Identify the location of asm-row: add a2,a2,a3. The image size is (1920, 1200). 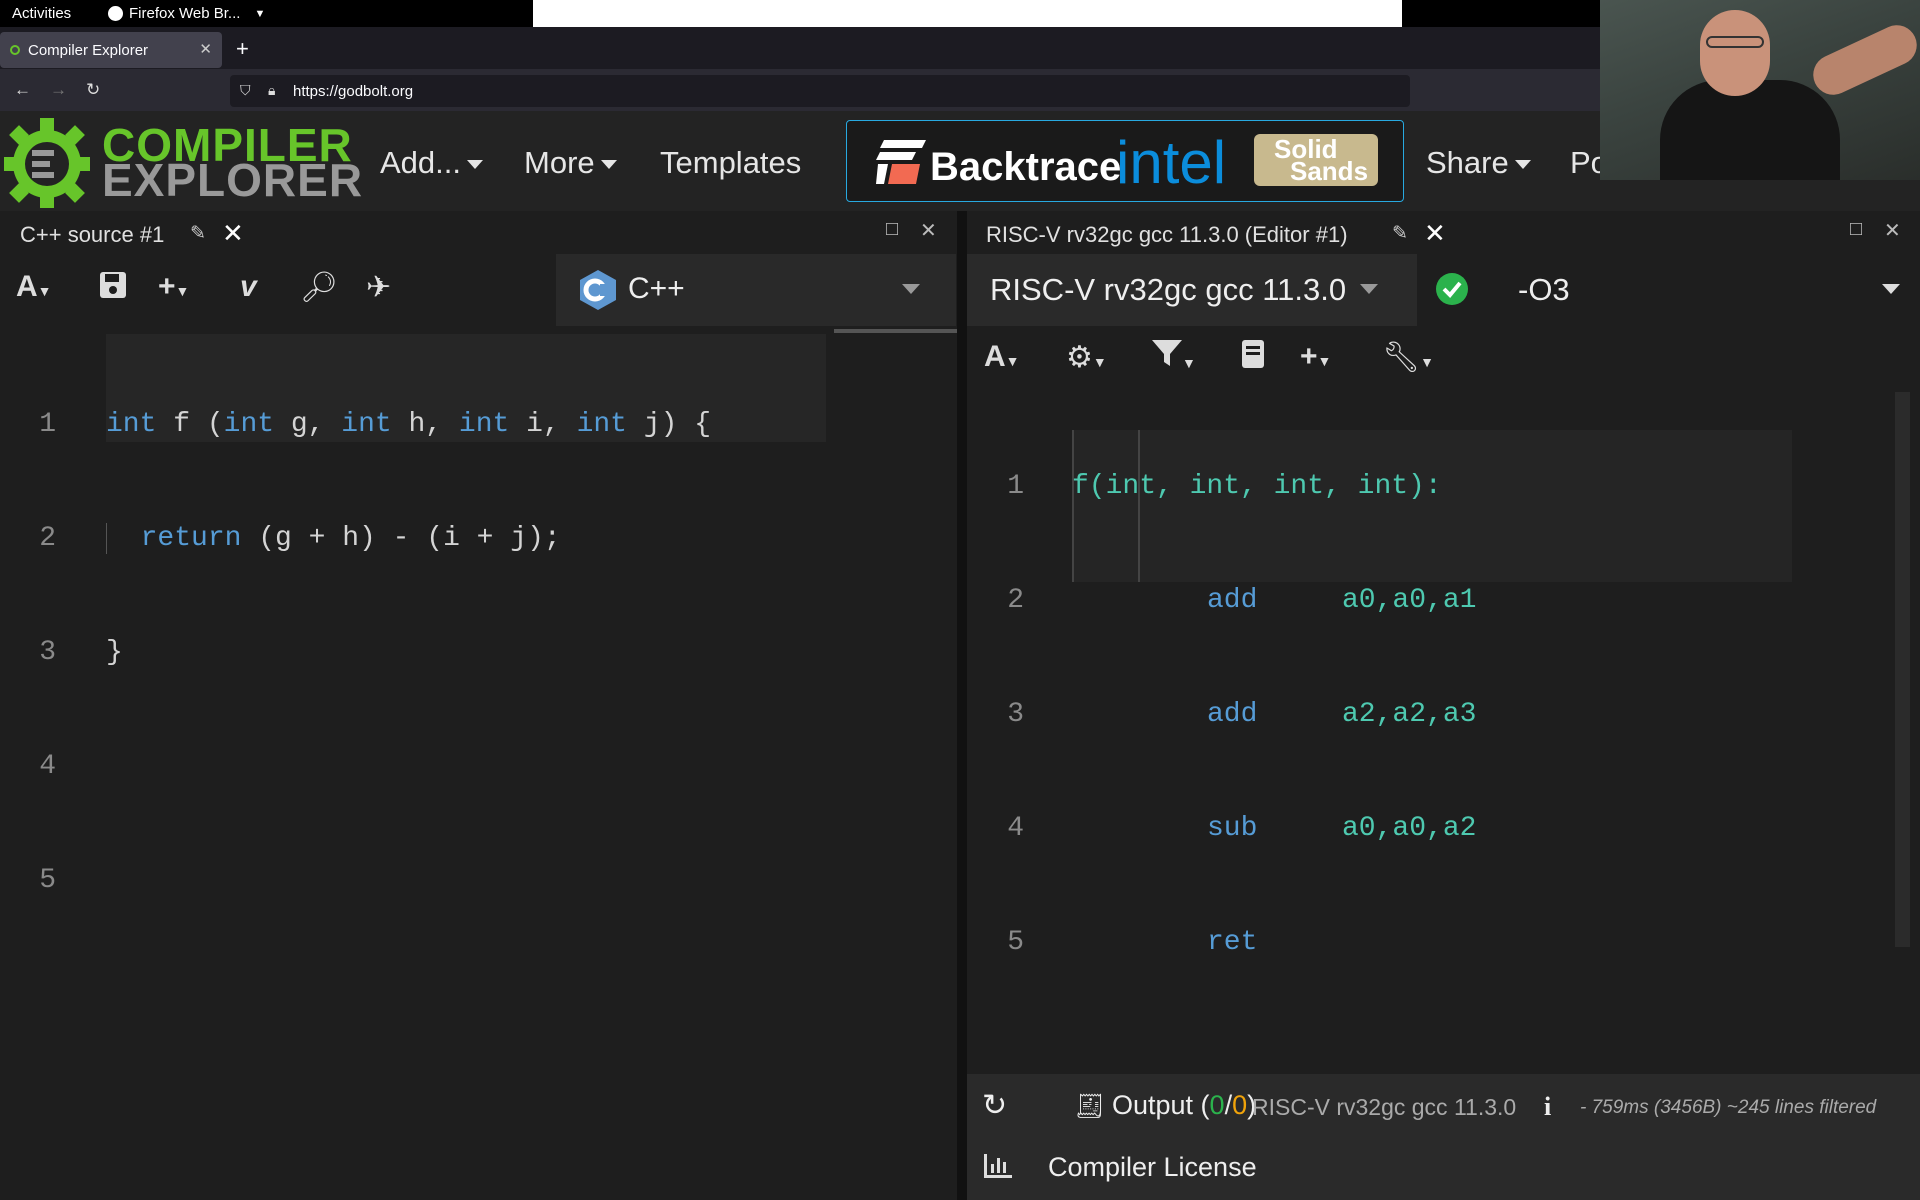
(1342, 714).